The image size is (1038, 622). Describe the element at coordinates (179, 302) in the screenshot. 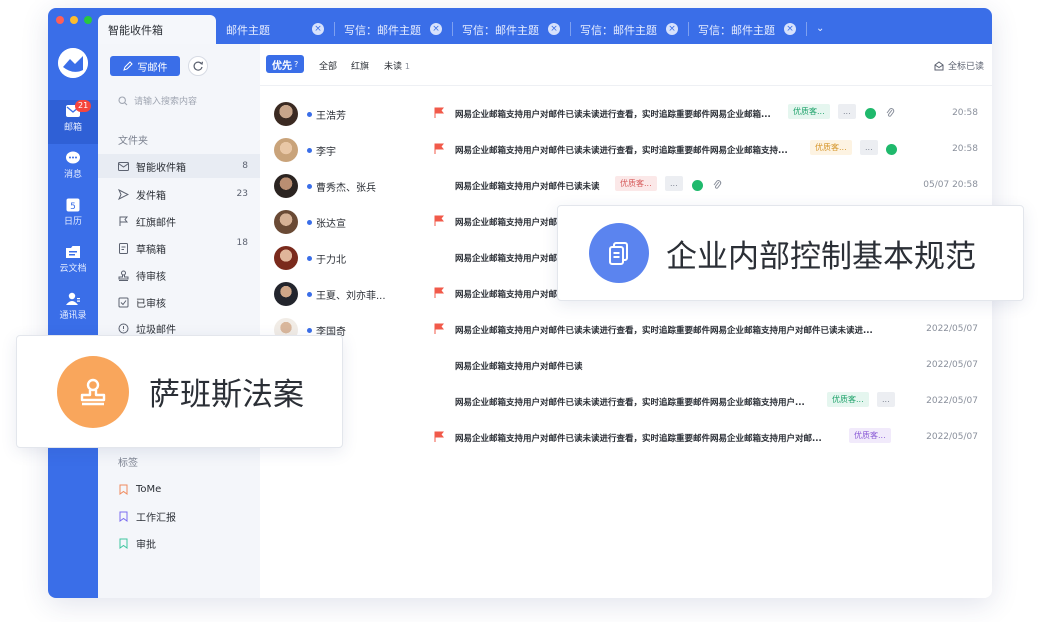

I see `folder-reviewed: 已审核` at that location.